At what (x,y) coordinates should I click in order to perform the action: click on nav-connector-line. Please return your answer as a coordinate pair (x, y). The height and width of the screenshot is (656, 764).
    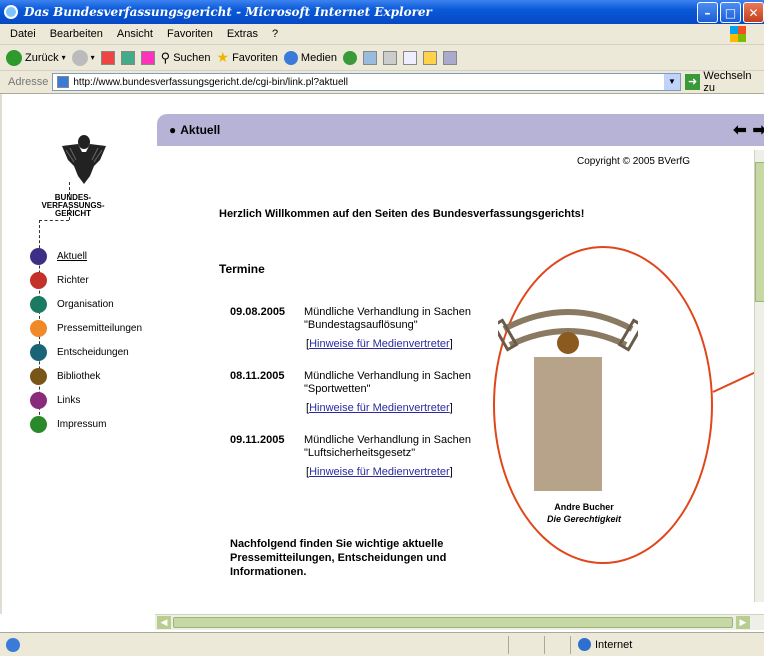
    Looking at the image, I should click on (54, 220).